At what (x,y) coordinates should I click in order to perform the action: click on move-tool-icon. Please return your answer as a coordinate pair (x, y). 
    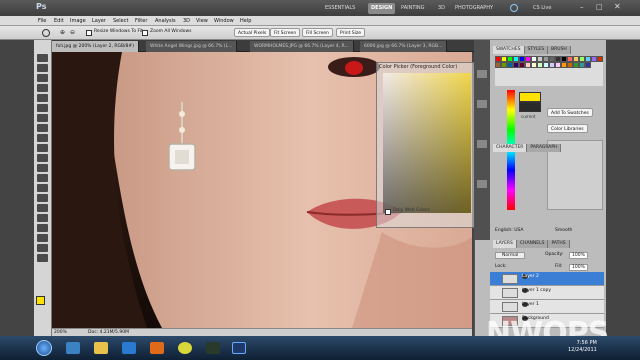
    Looking at the image, I should click on (42, 58).